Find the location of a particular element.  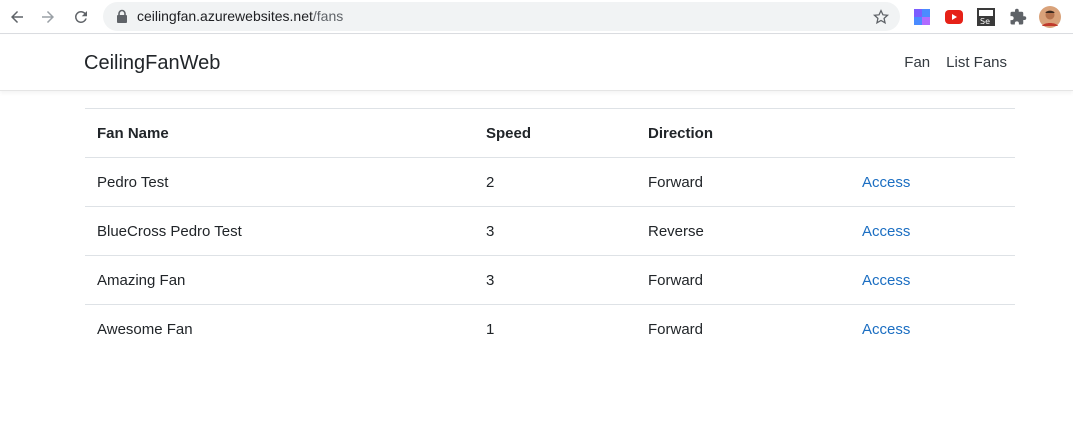

back-arrow-icon is located at coordinates (17, 17).